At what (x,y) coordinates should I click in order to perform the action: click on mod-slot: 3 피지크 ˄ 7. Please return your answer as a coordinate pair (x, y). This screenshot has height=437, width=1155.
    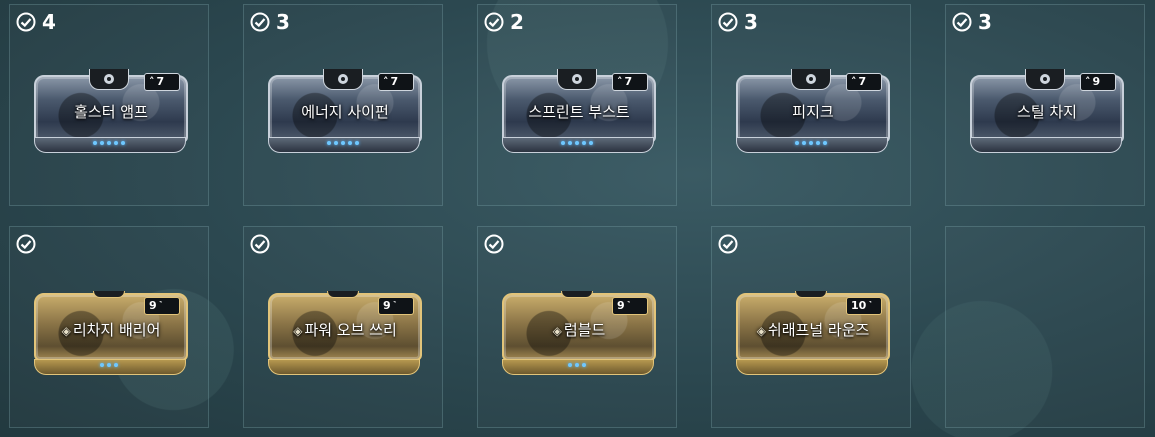
    Looking at the image, I should click on (811, 105).